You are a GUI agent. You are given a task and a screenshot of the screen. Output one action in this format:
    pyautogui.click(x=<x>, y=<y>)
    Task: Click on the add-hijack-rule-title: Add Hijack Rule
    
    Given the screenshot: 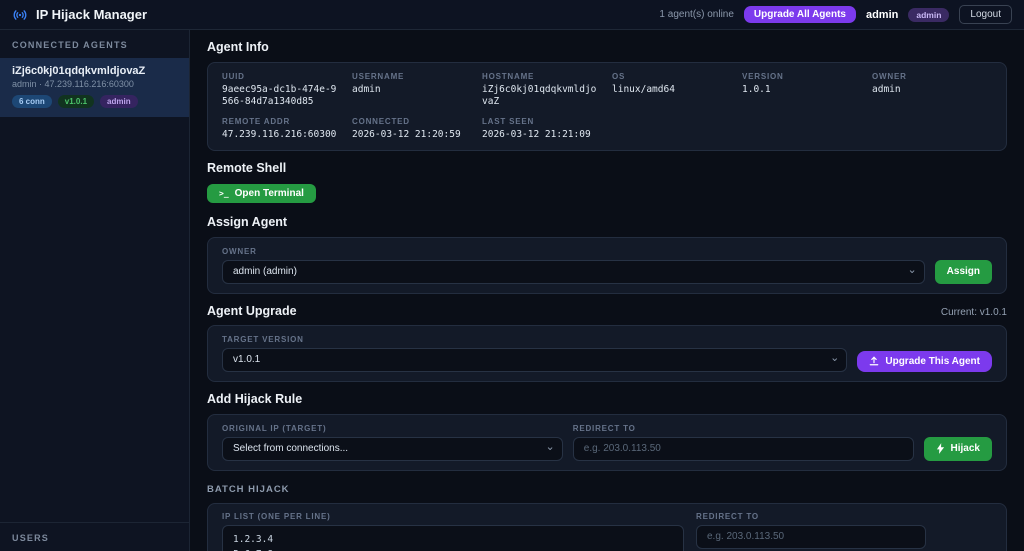 What is the action you would take?
    pyautogui.click(x=255, y=398)
    